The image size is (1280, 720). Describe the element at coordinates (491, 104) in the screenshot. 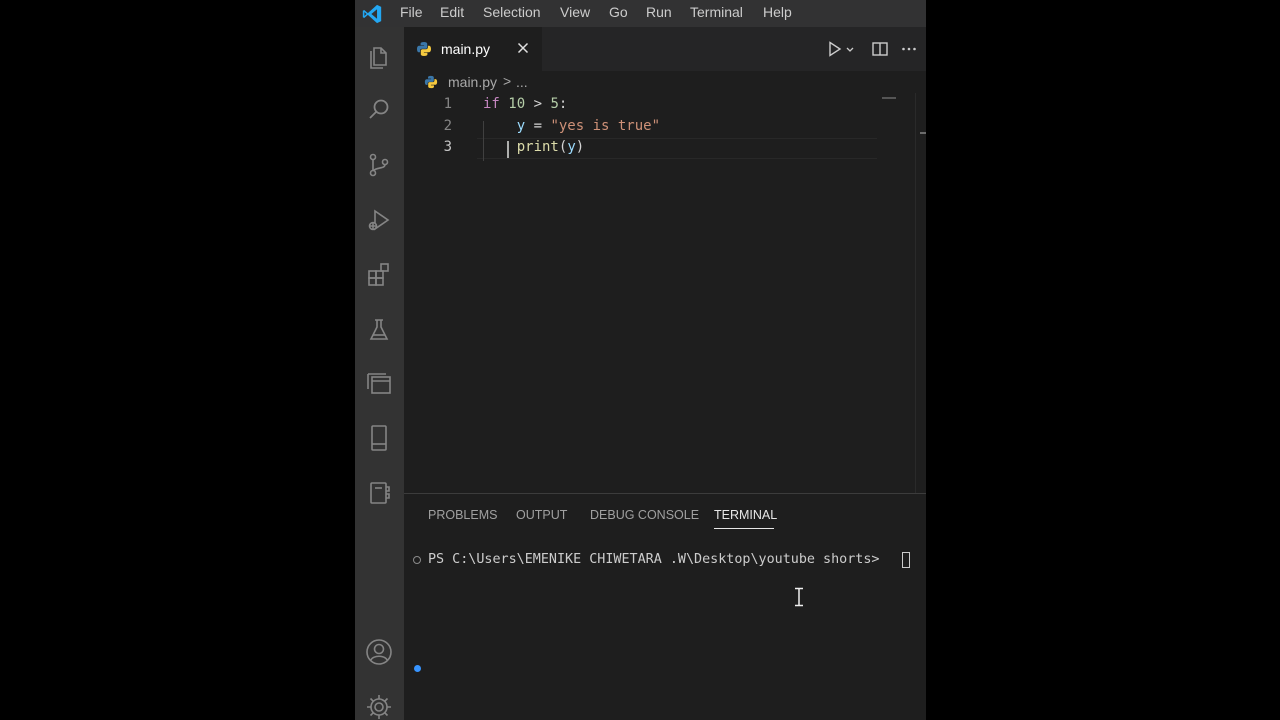

I see `code-token: if` at that location.